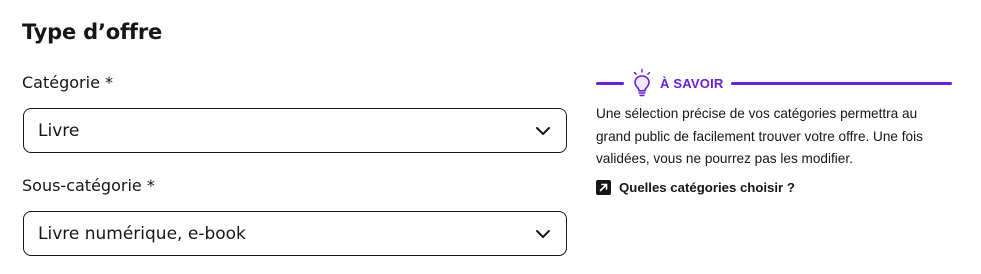  What do you see at coordinates (707, 187) in the screenshot?
I see `categories-help-link-label: Quelles catégories choisir ?` at bounding box center [707, 187].